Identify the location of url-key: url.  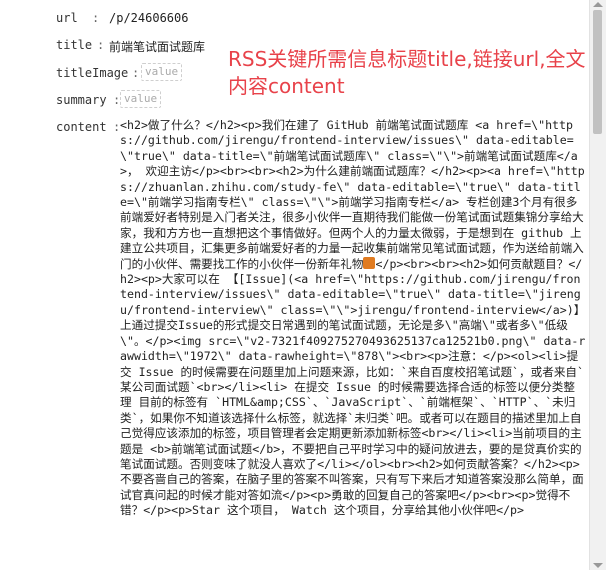
(67, 18).